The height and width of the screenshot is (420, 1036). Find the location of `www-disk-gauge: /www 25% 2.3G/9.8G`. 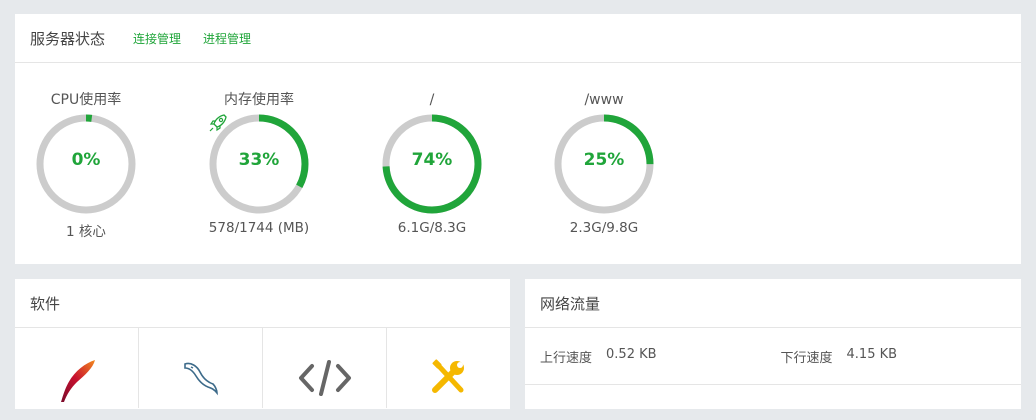

www-disk-gauge: /www 25% 2.3G/9.8G is located at coordinates (604, 163).